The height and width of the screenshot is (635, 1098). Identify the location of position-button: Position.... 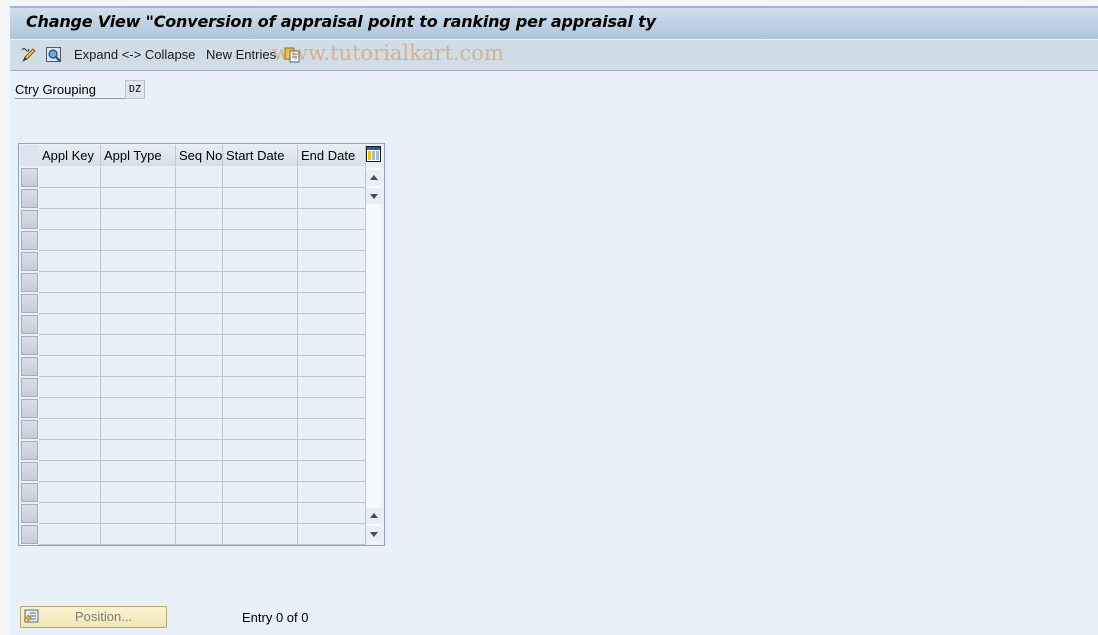
(93, 617).